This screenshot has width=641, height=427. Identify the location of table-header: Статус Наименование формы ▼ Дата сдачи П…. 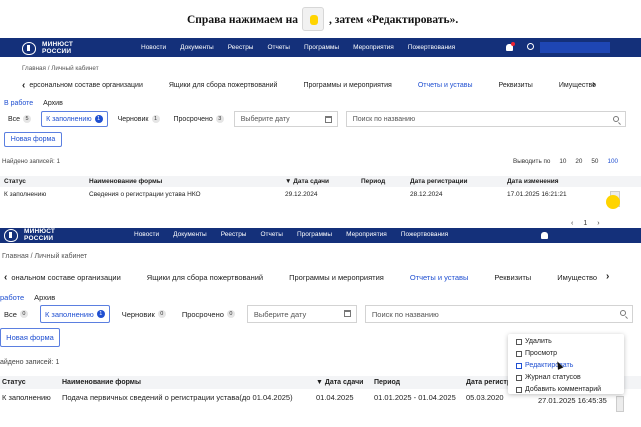
(320, 181).